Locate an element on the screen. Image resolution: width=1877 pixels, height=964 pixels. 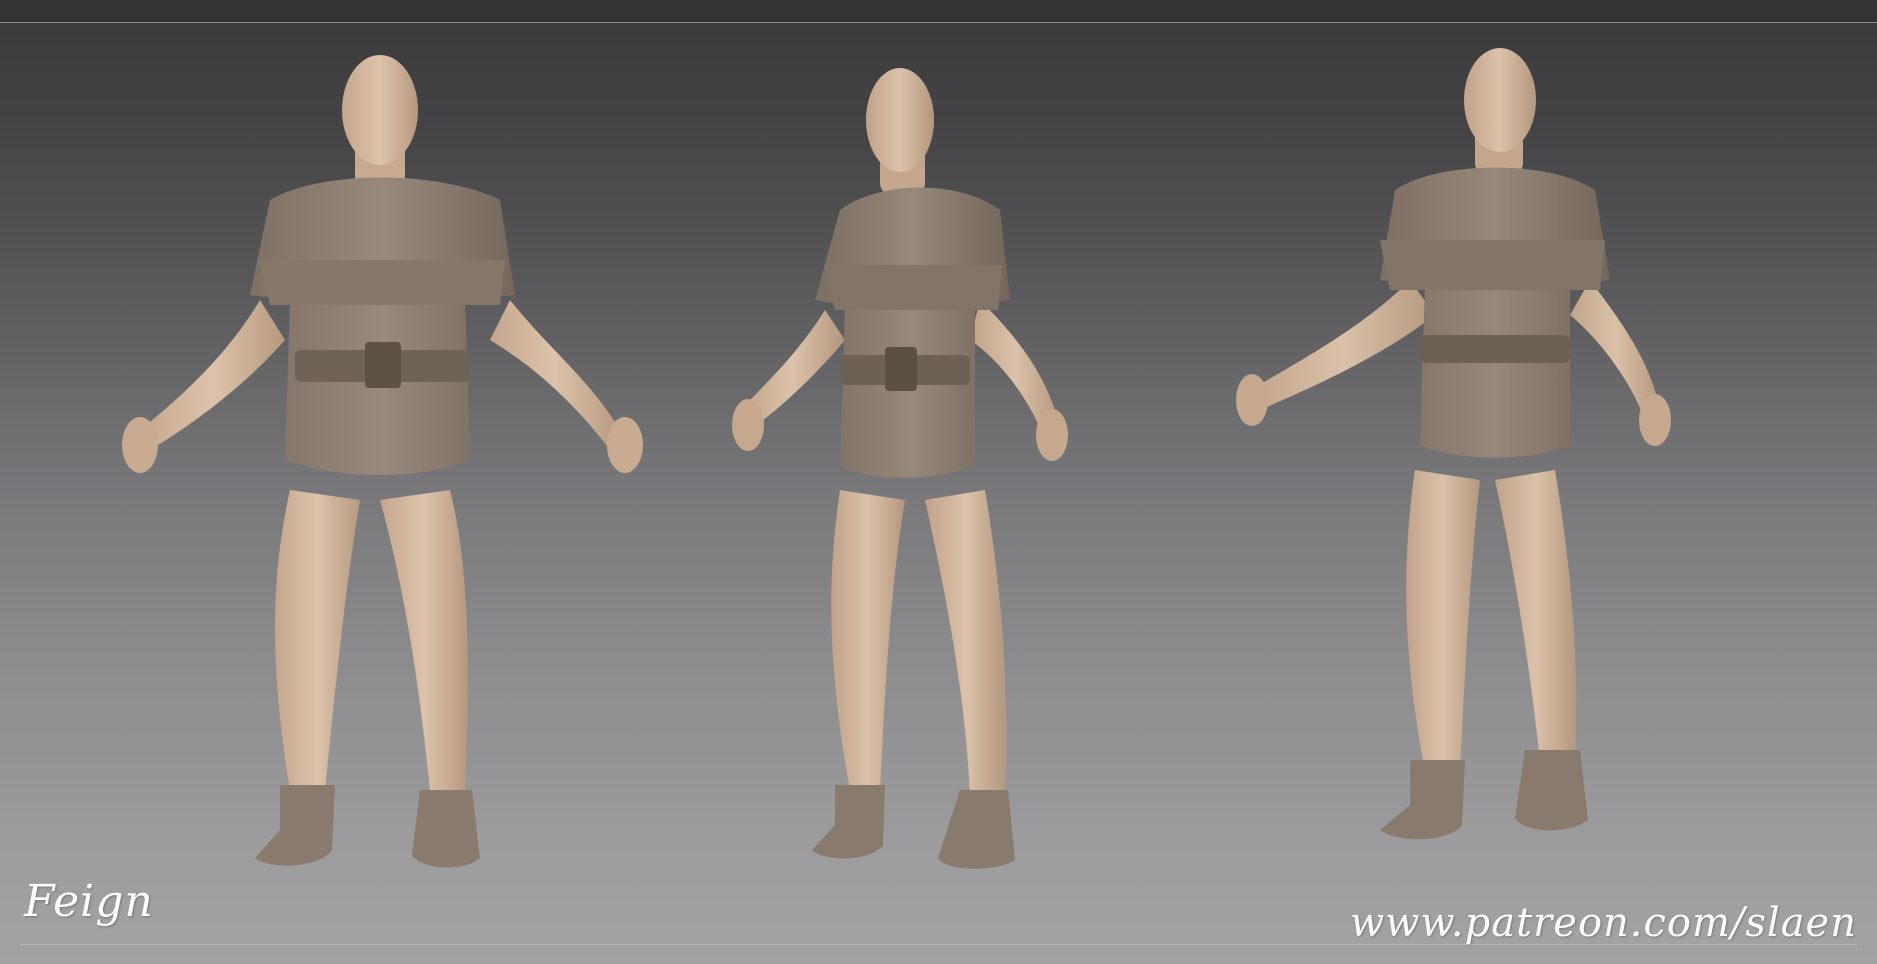
patreon-watermark: www.patreon.com/slaen is located at coordinates (1603, 923).